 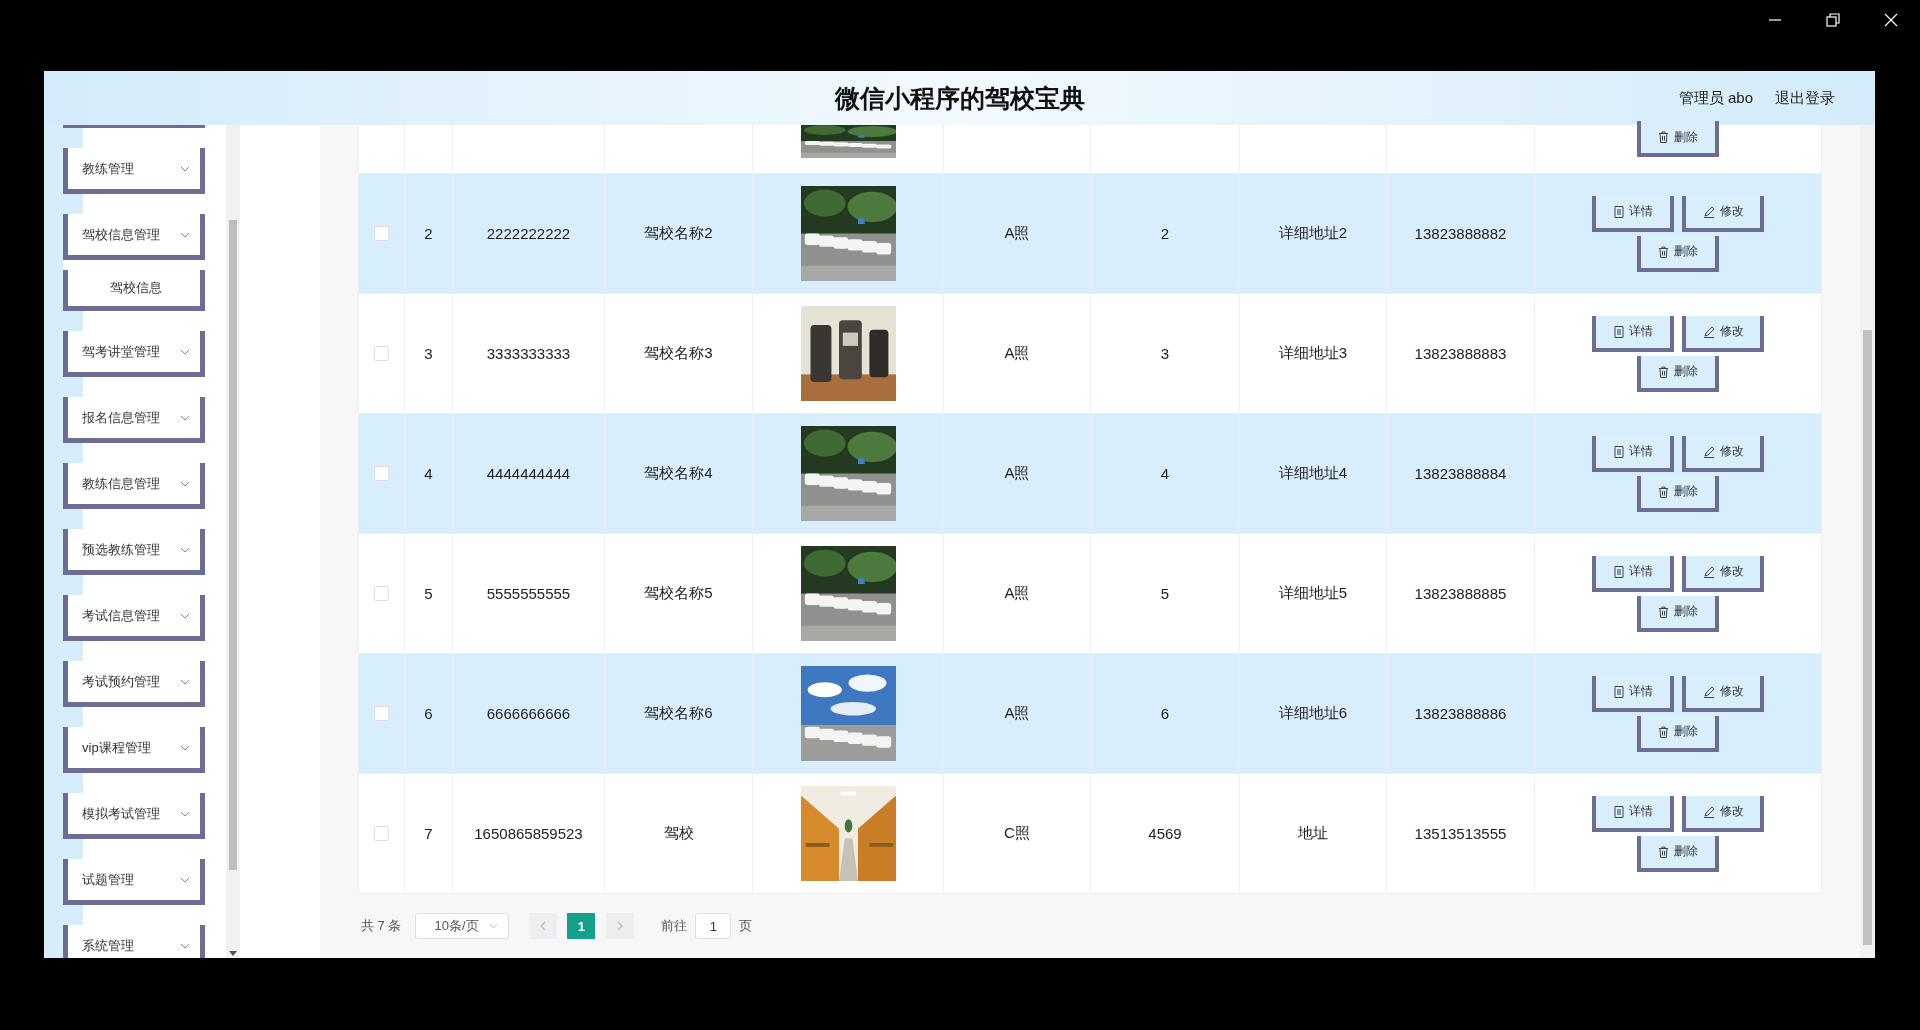 I want to click on close-icon, so click(x=1891, y=20).